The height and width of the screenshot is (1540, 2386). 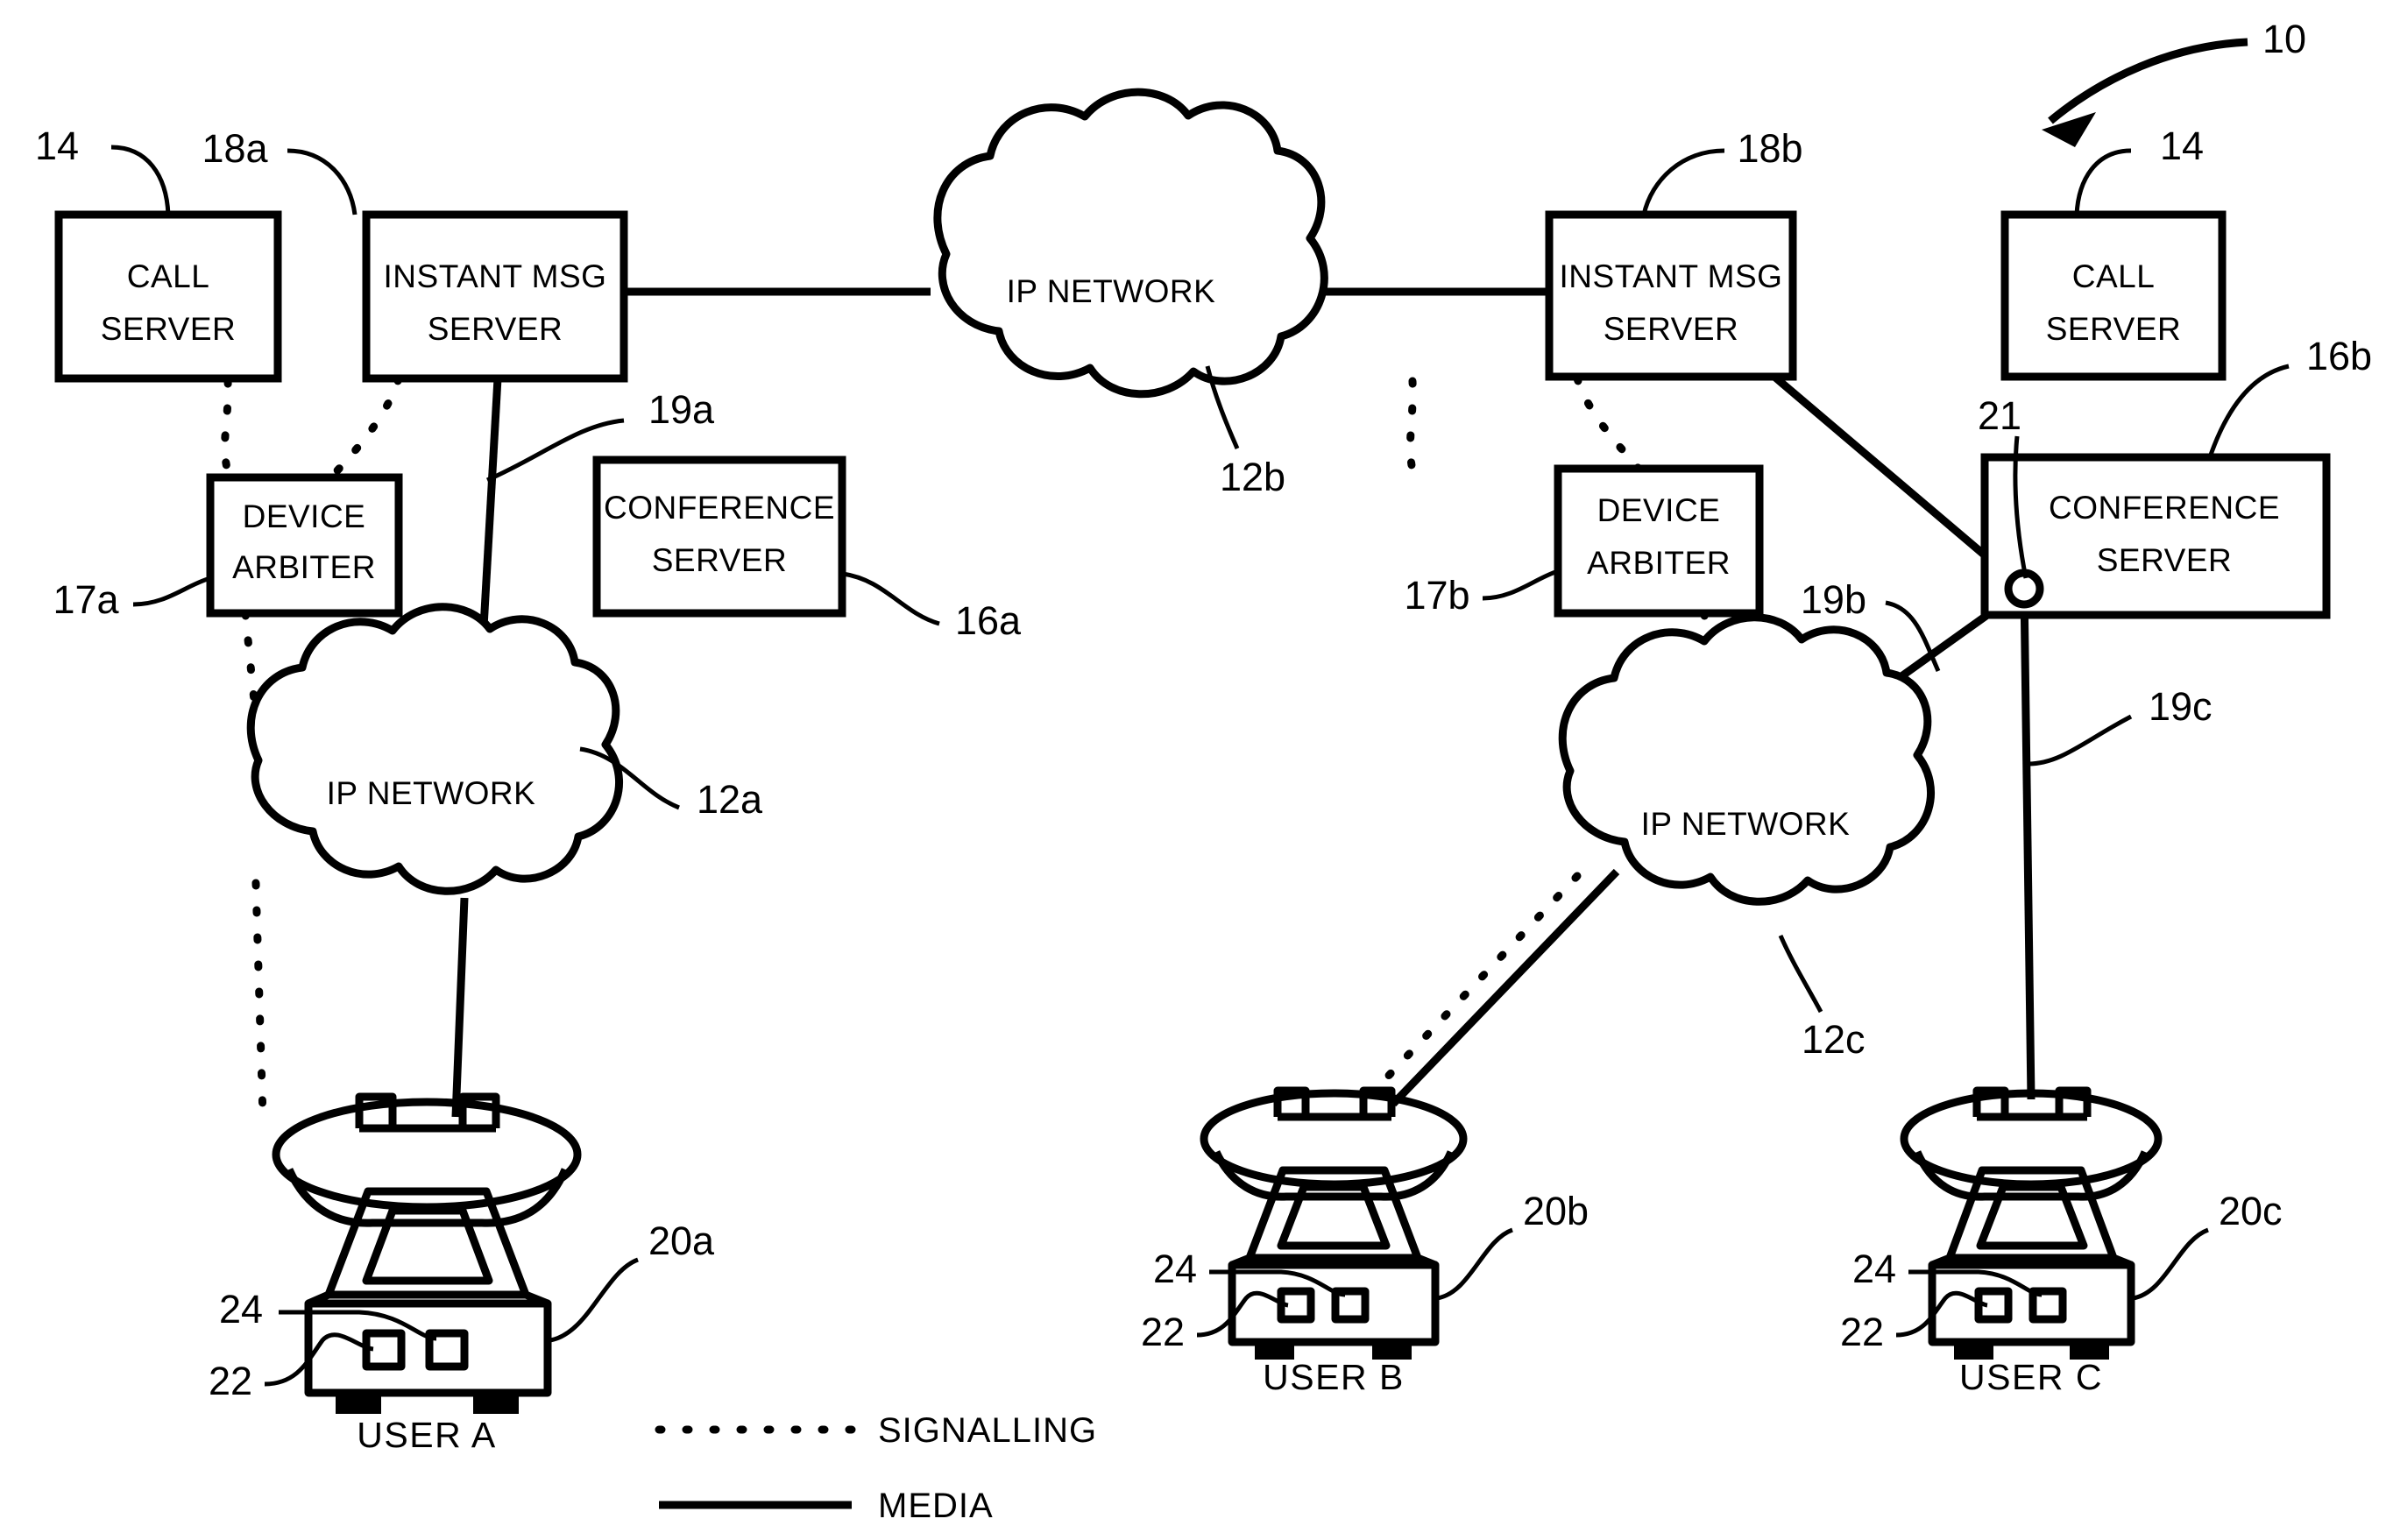 I want to click on conference-server-left-label-line2: SERVER, so click(x=720, y=560).